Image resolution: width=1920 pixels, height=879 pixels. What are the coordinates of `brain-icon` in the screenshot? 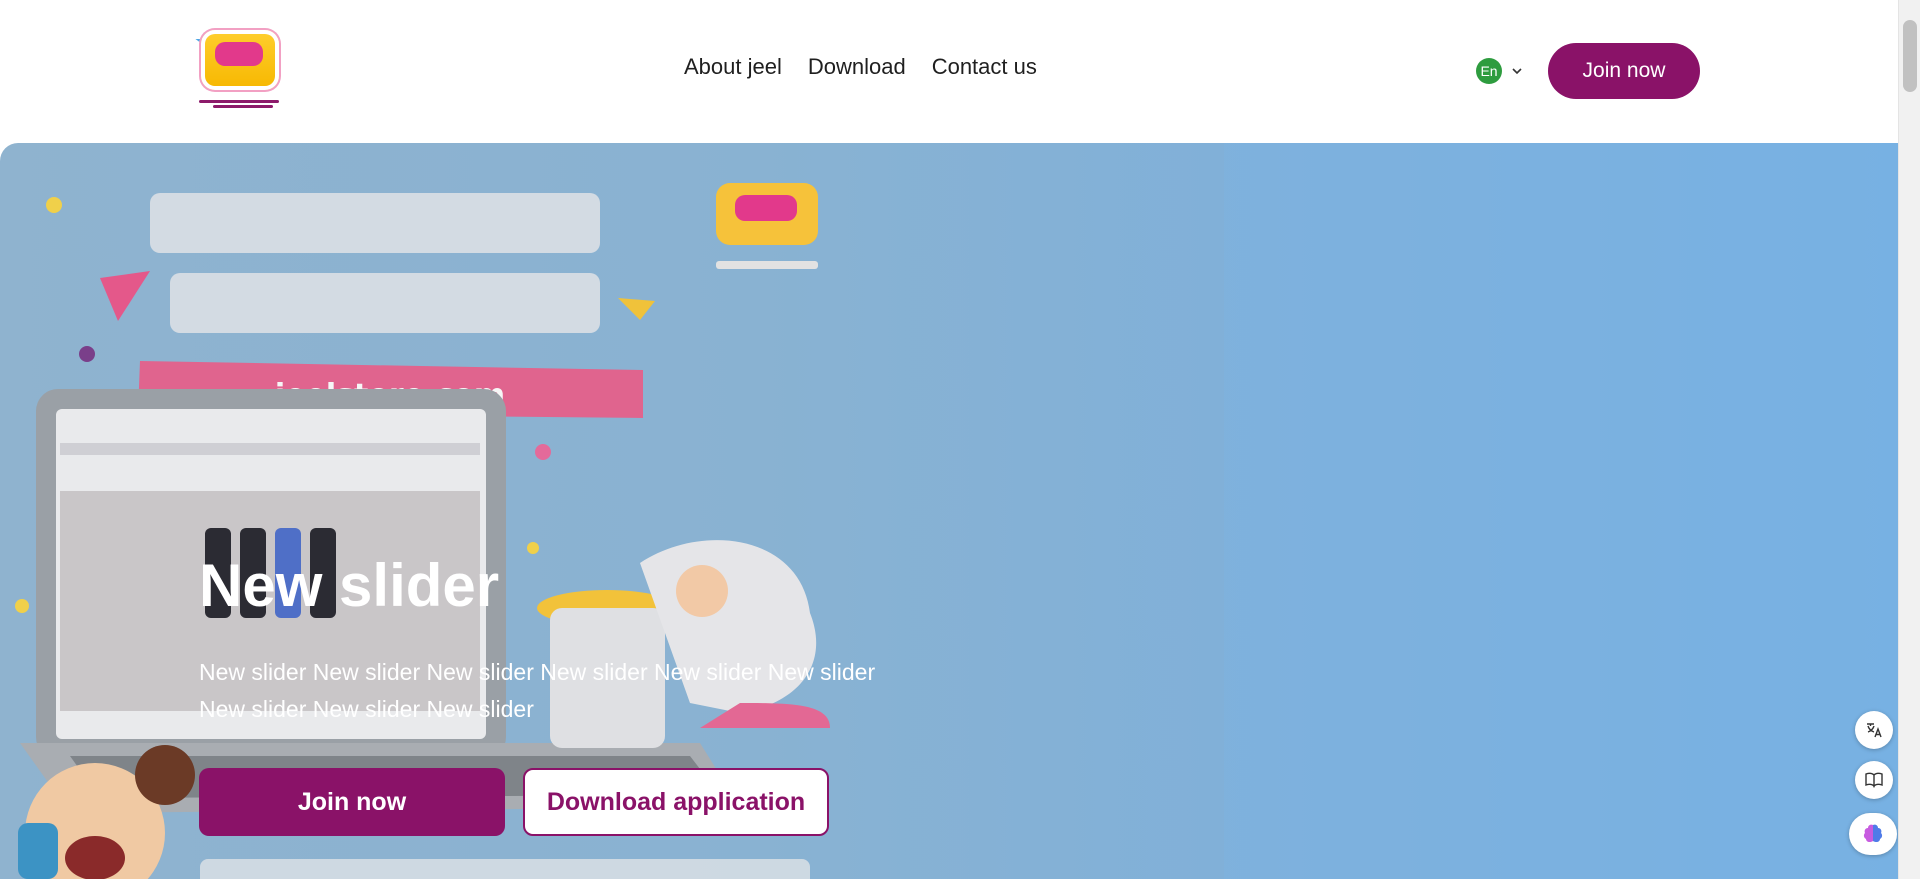 It's located at (1873, 833).